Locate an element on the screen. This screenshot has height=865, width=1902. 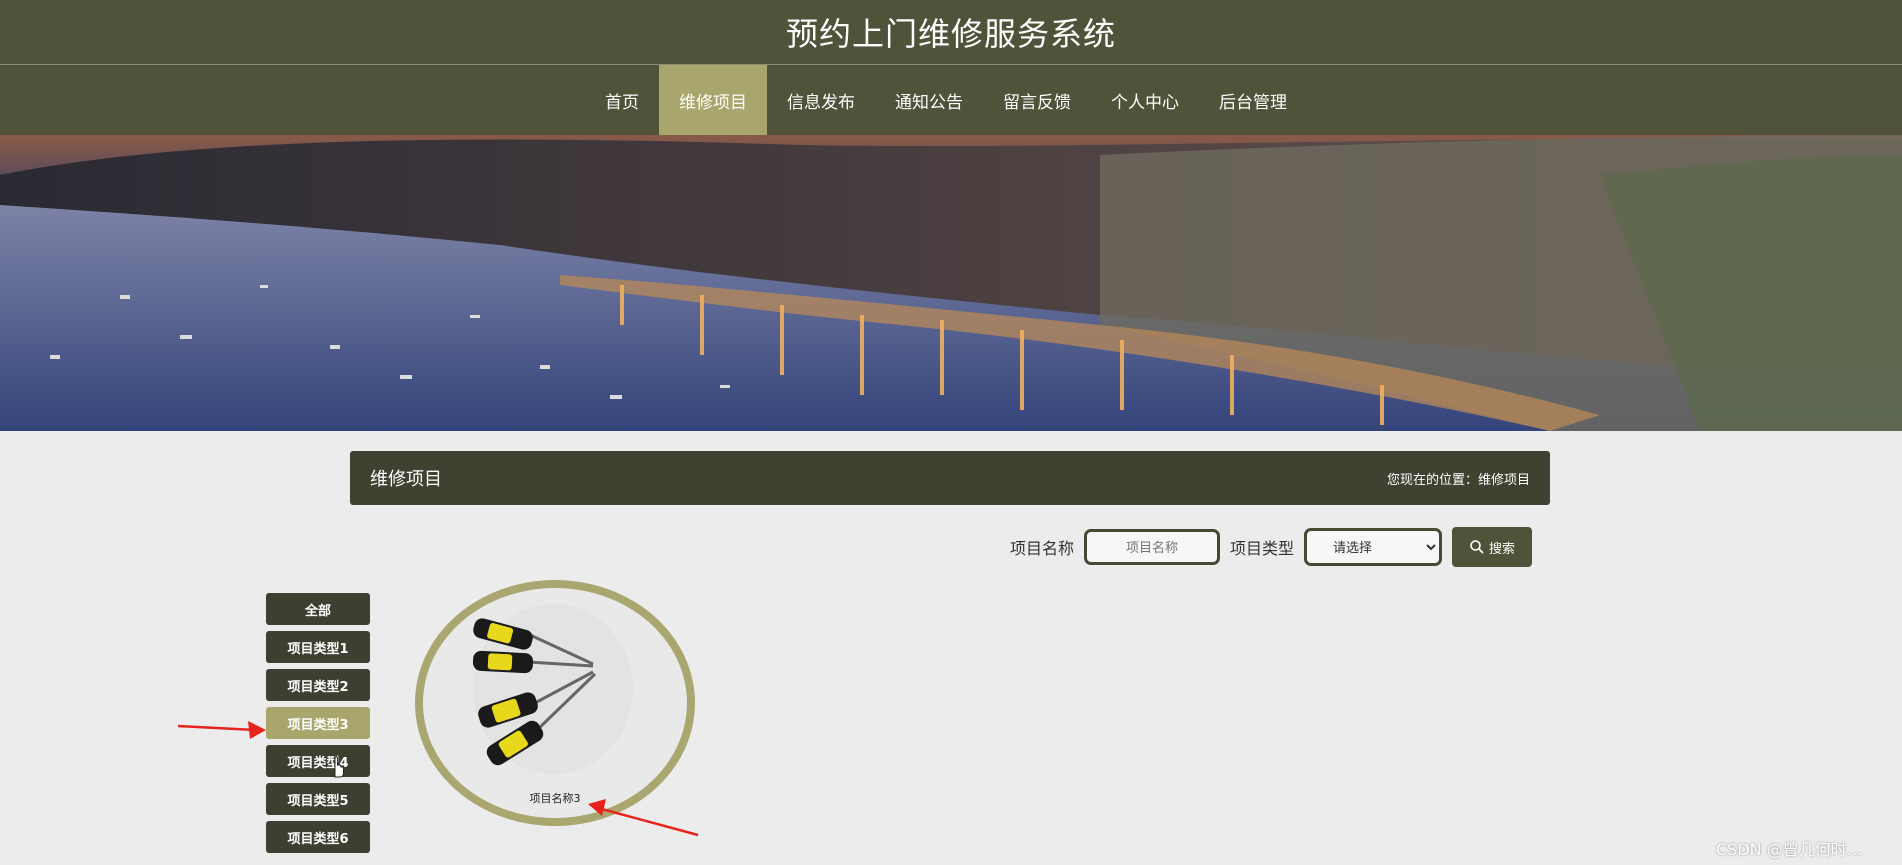
nav-item-notices: 通知公告 is located at coordinates (929, 100).